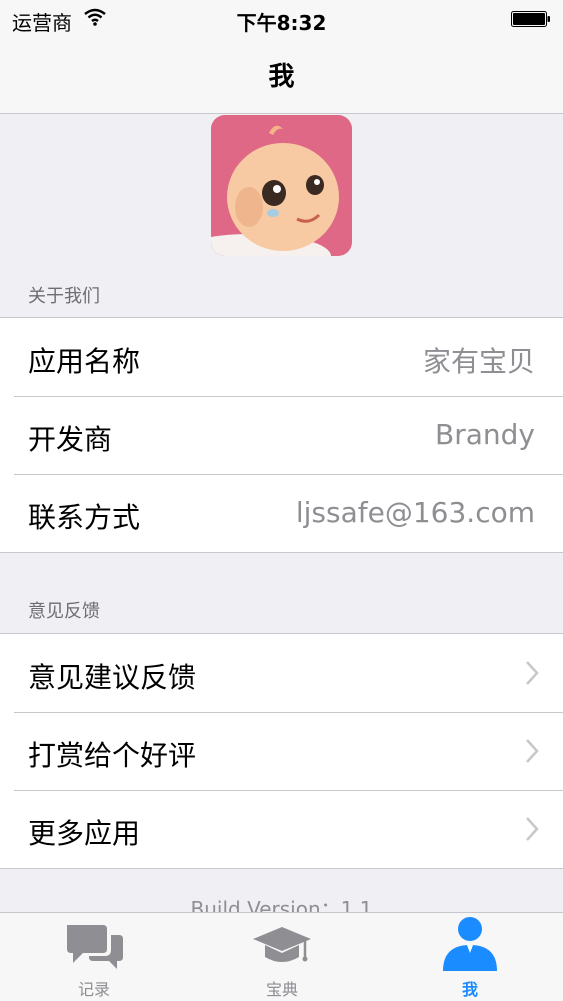 The width and height of the screenshot is (563, 1001). What do you see at coordinates (470, 944) in the screenshot?
I see `person-icon` at bounding box center [470, 944].